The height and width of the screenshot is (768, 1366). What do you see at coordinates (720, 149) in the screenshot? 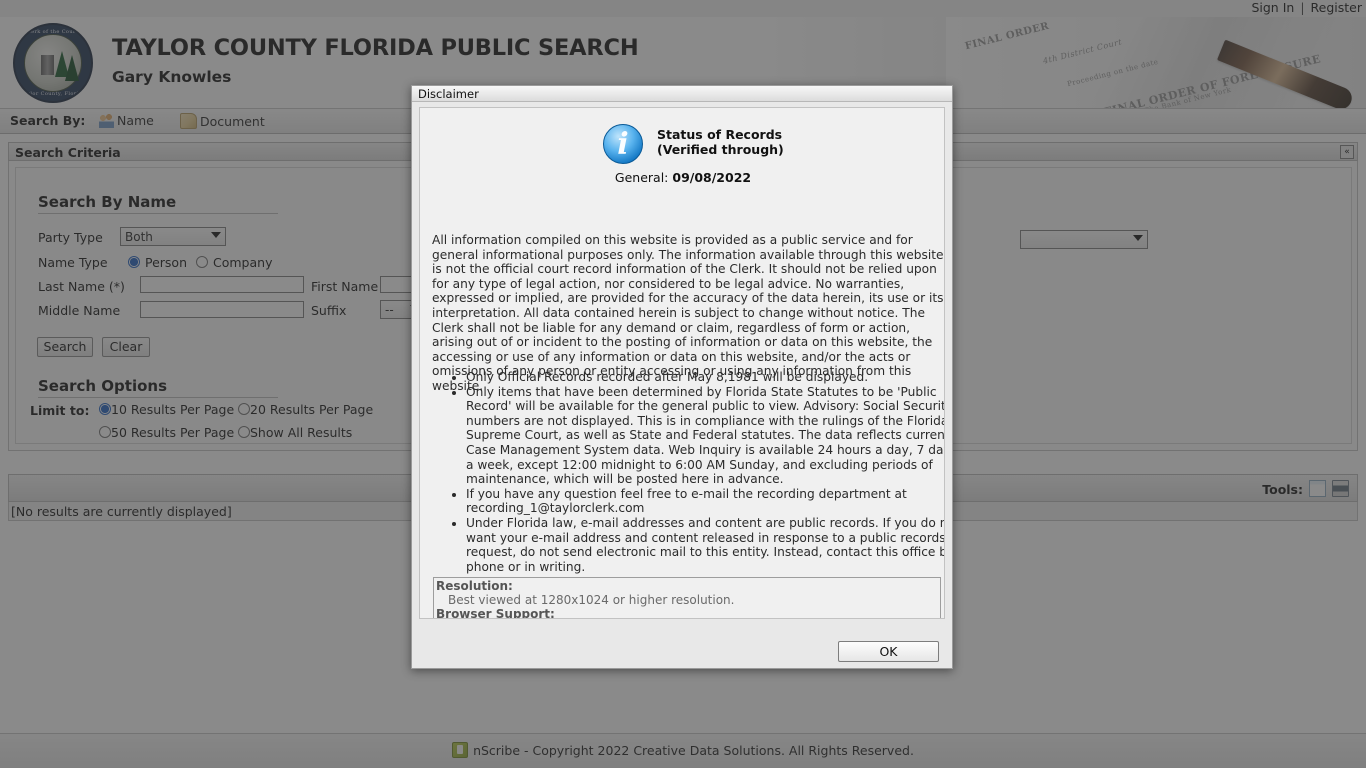
I see `status-line-2: (Verified through)` at bounding box center [720, 149].